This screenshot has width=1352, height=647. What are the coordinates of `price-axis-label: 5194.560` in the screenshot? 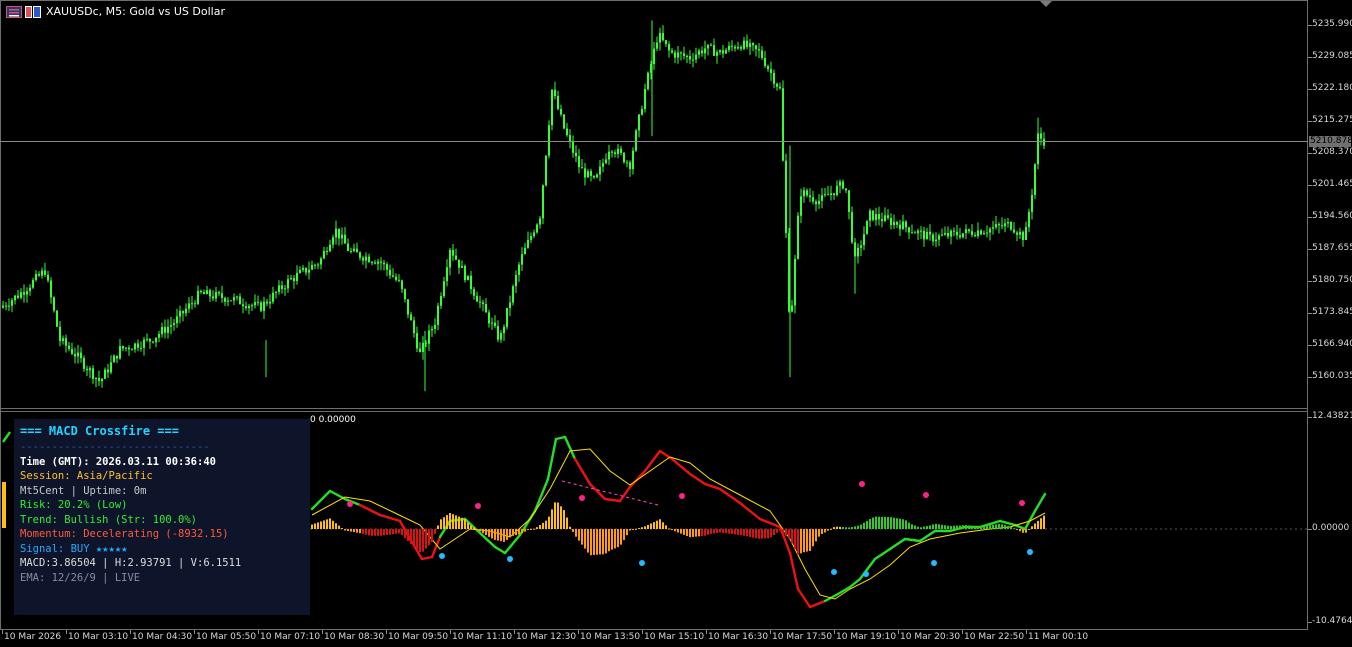 It's located at (1332, 216).